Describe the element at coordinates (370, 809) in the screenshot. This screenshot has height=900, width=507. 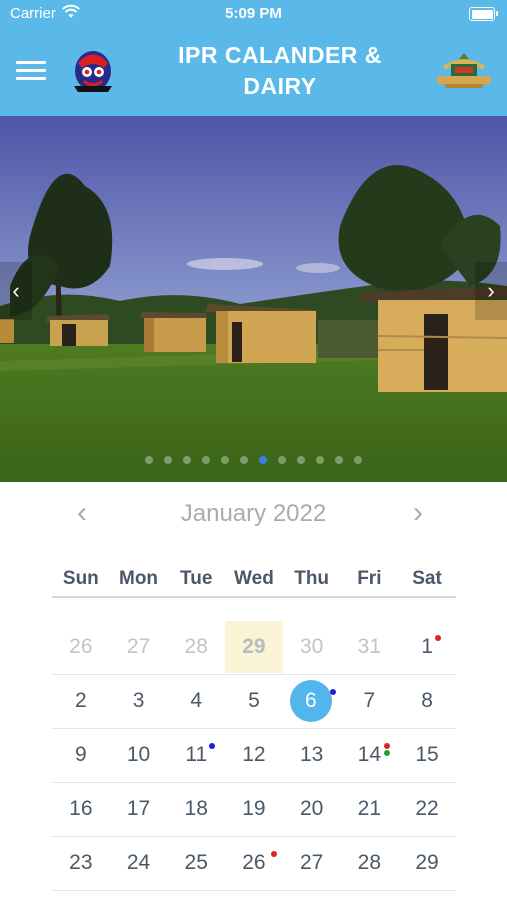
I see `calendar-day: 21` at that location.